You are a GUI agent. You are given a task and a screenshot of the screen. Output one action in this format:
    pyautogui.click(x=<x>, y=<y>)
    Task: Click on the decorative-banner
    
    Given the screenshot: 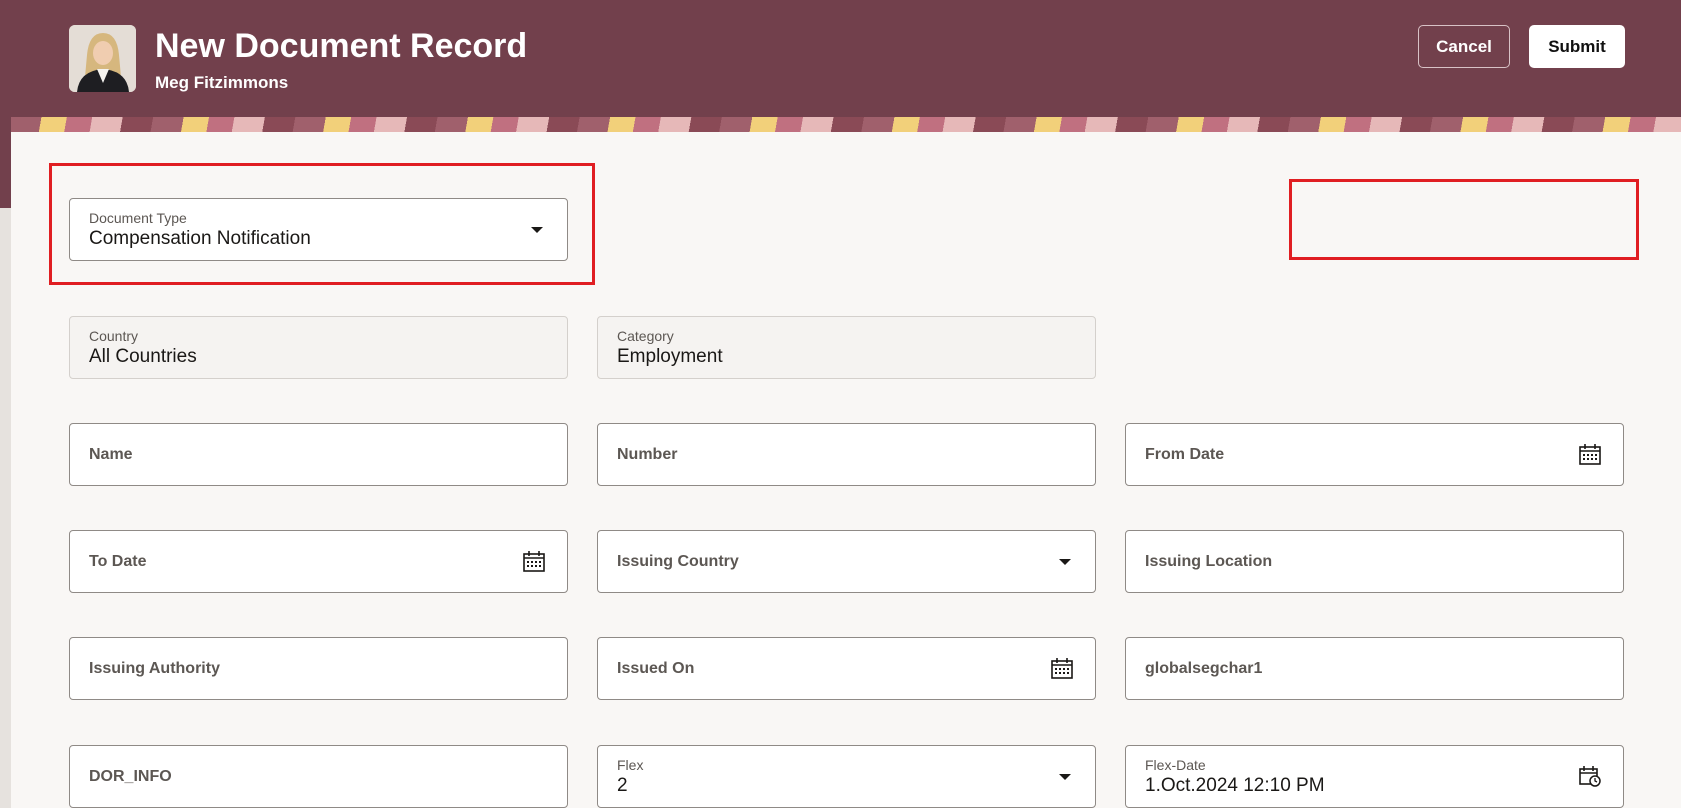 What is the action you would take?
    pyautogui.click(x=846, y=124)
    